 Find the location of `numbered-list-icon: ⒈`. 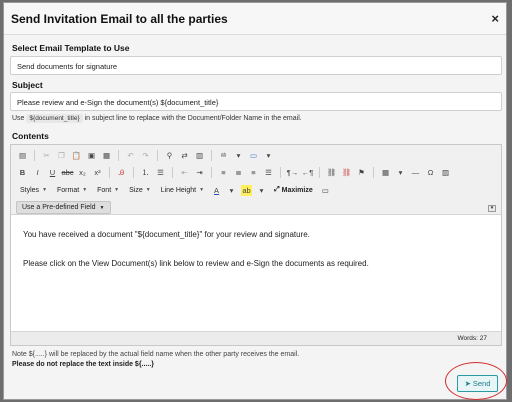

numbered-list-icon: ⒈ is located at coordinates (145, 172).